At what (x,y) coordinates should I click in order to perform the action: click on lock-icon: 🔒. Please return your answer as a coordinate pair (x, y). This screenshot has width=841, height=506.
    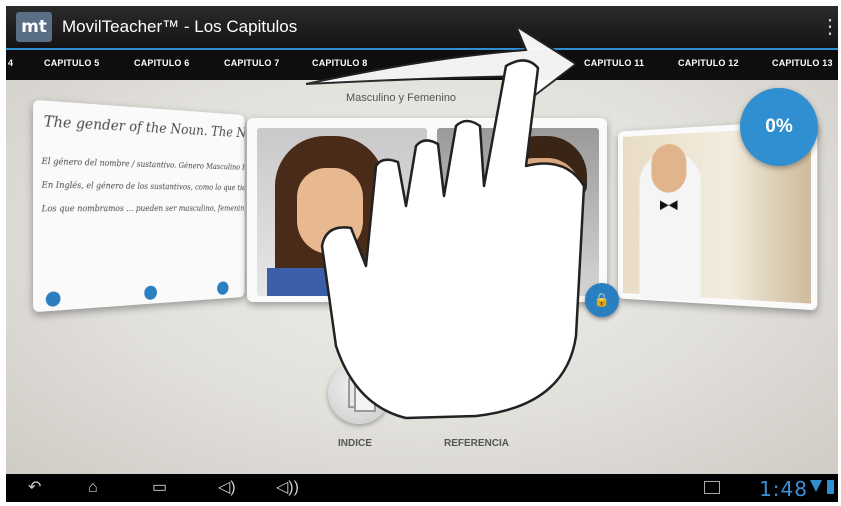
    Looking at the image, I should click on (602, 300).